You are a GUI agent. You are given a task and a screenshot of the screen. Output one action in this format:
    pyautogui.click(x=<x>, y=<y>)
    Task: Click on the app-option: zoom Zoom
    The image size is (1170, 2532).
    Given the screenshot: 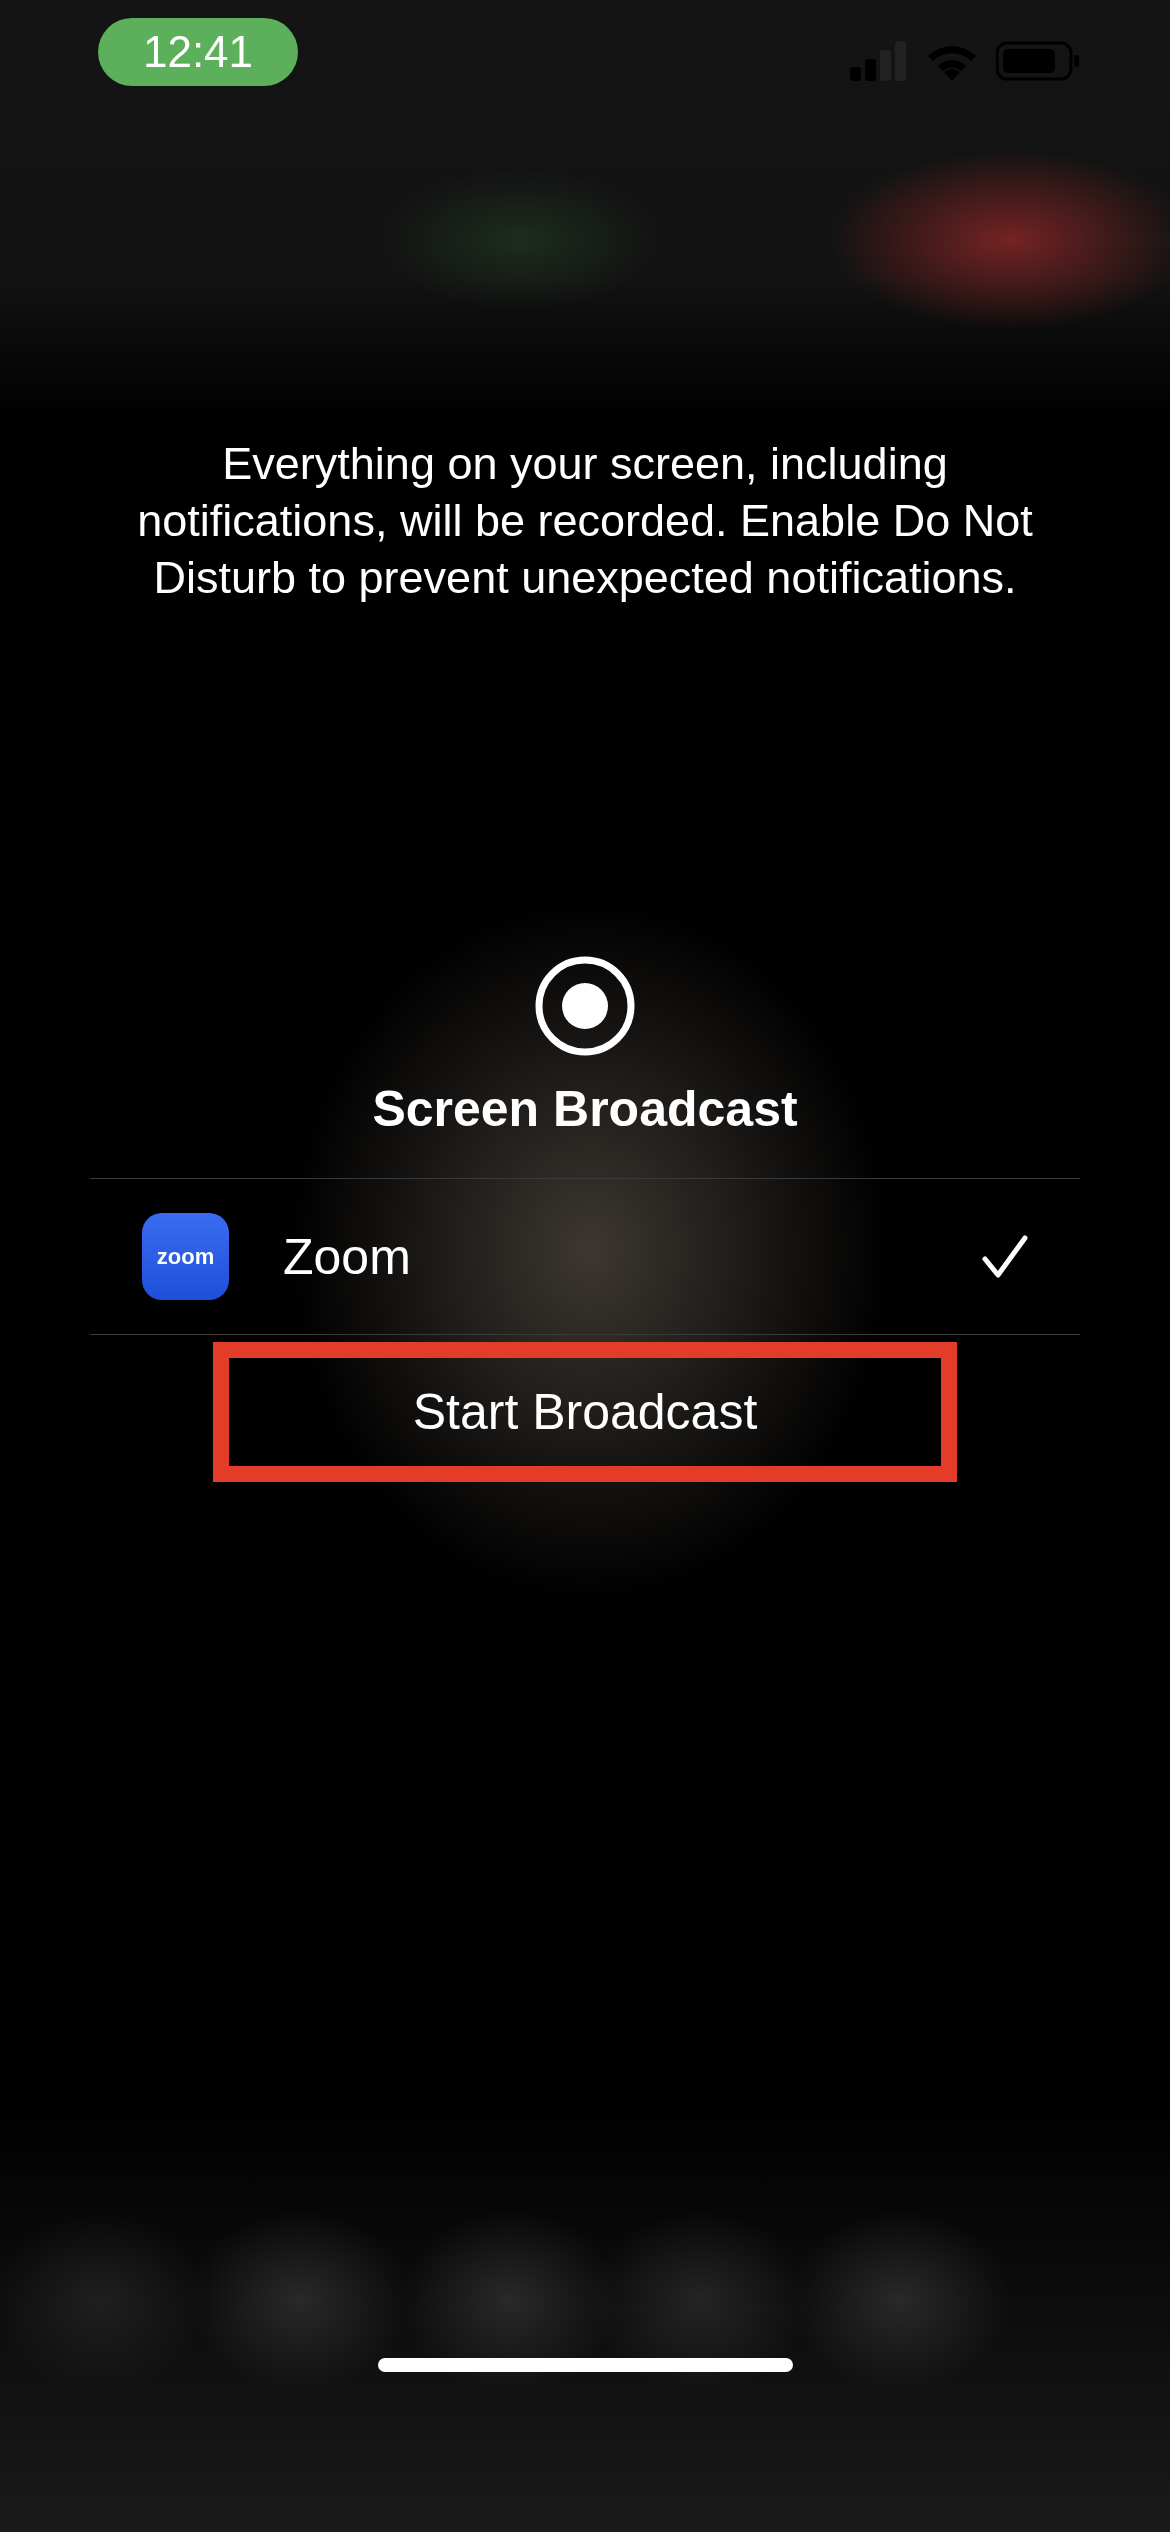 What is the action you would take?
    pyautogui.click(x=585, y=1256)
    